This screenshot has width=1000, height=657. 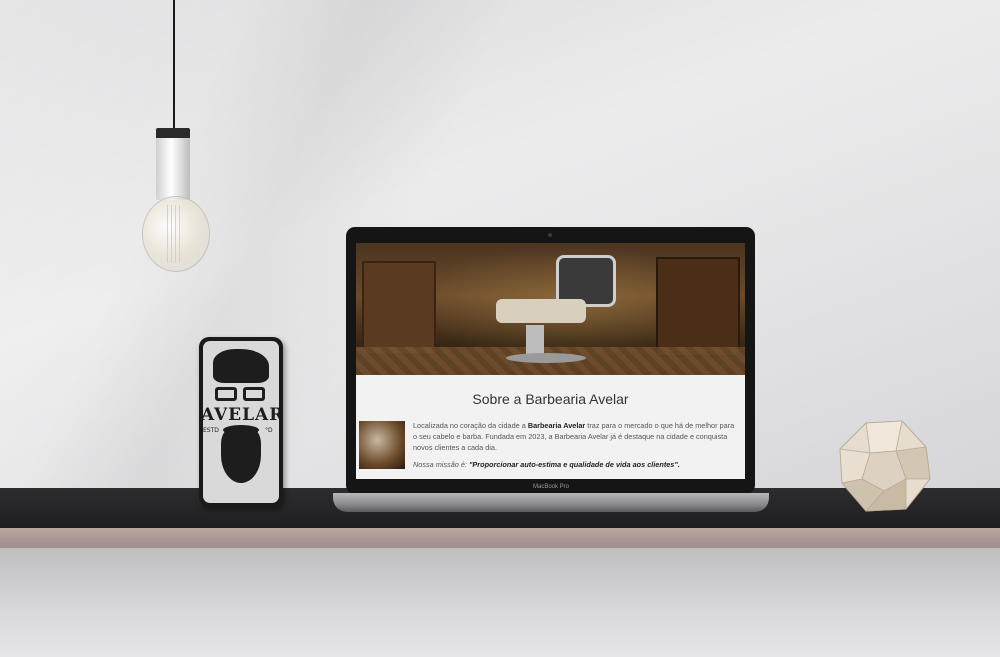 I want to click on logo-glasses-icon, so click(x=242, y=394).